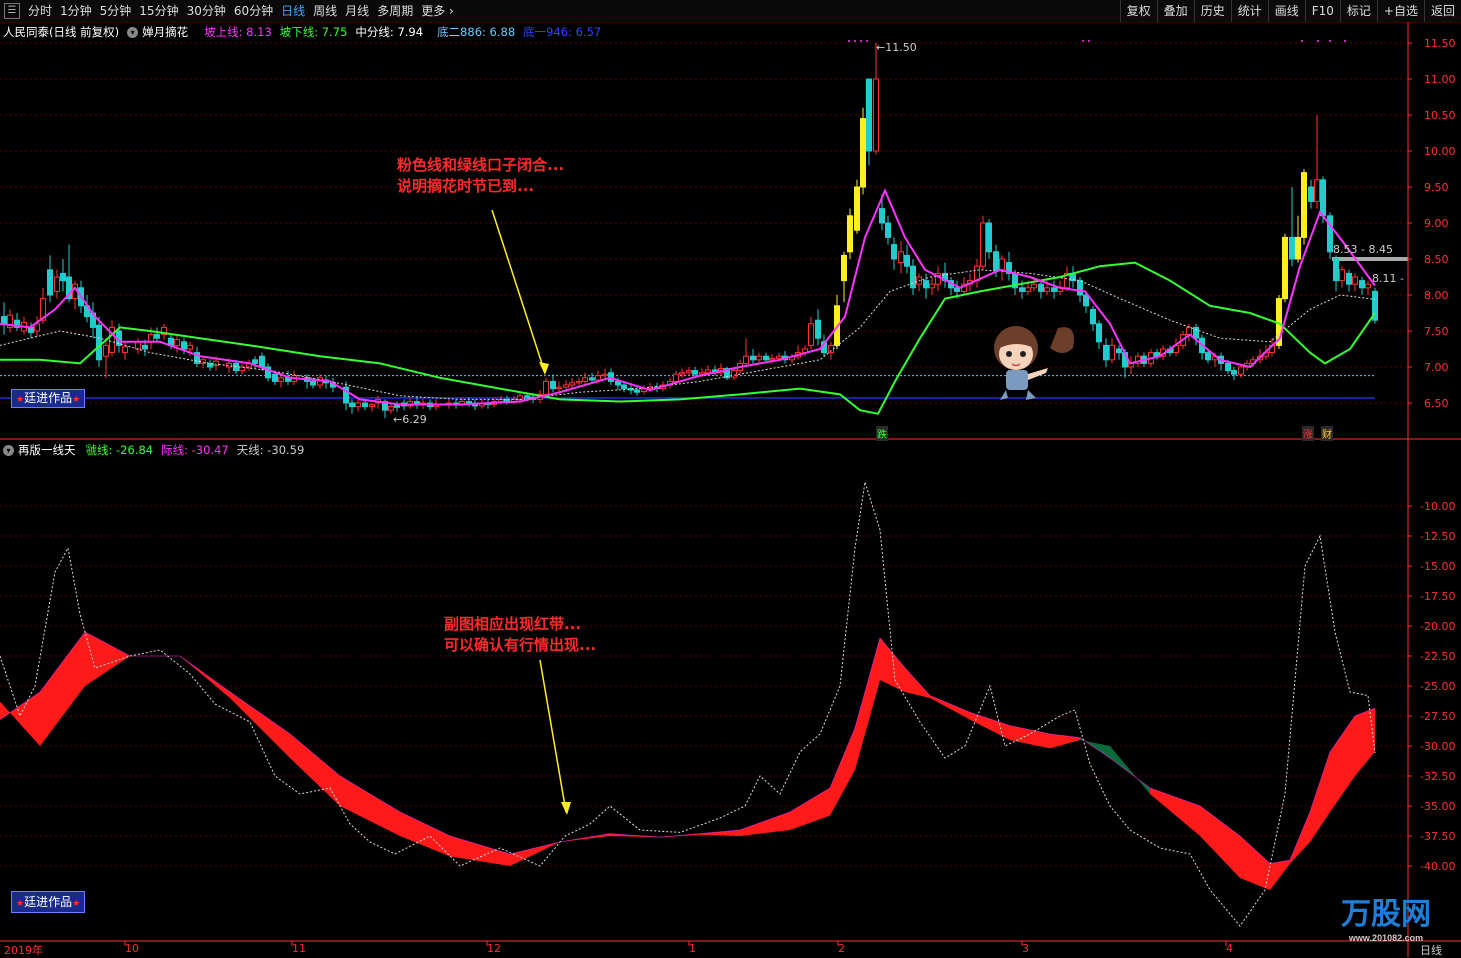  I want to click on tab-15min: 15分钟, so click(158, 11).